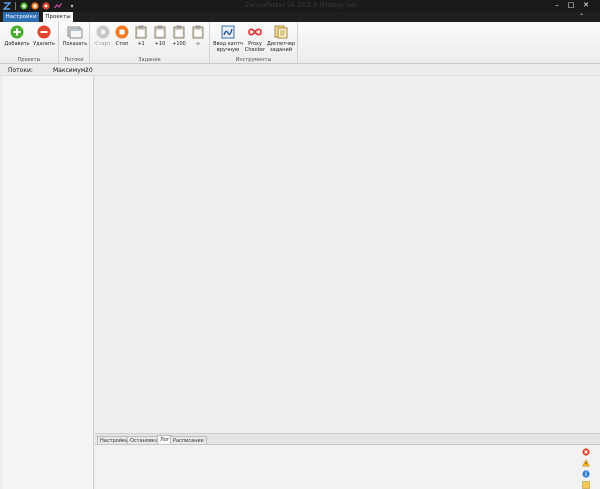  What do you see at coordinates (228, 50) in the screenshot?
I see `captcha-label-line2: вручную` at bounding box center [228, 50].